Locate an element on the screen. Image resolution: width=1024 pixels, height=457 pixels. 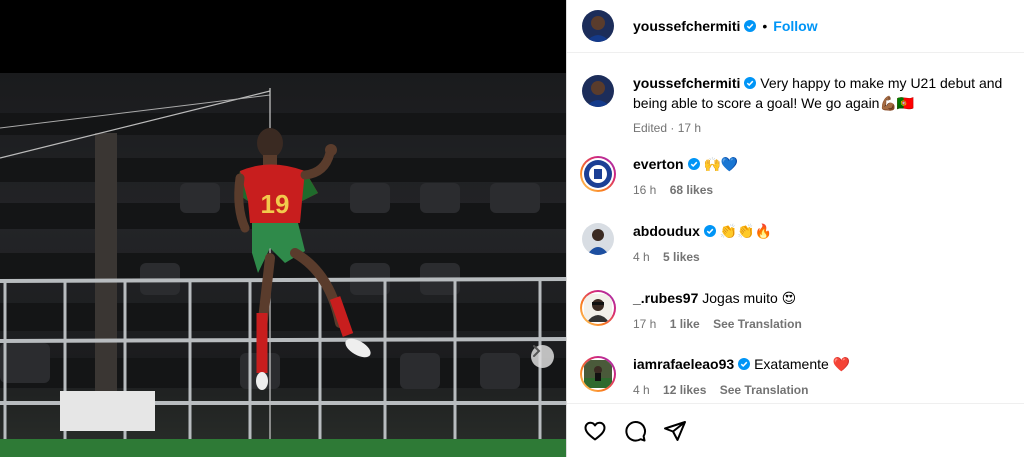
comment-icon is located at coordinates (635, 431).